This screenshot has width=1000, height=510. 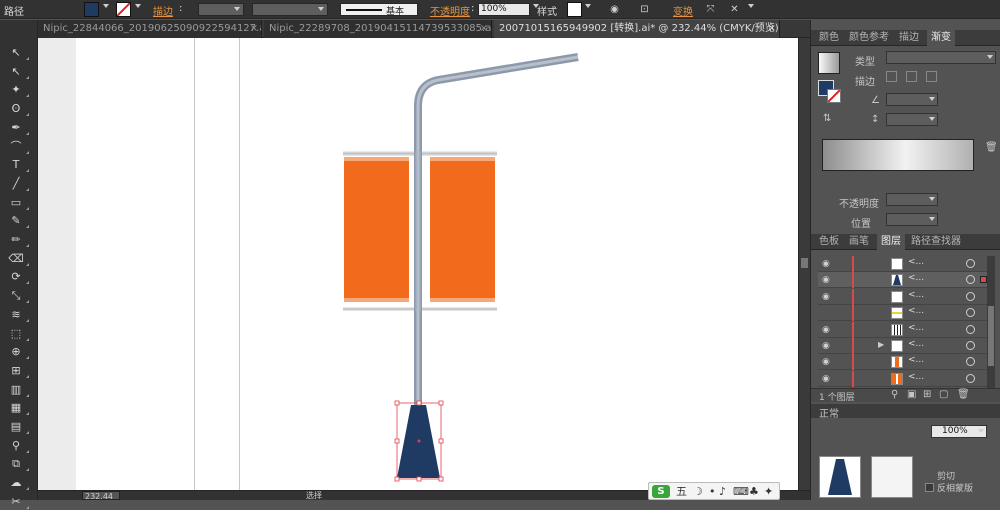 I want to click on pencil-tool-icon: ✏, so click(x=18, y=240).